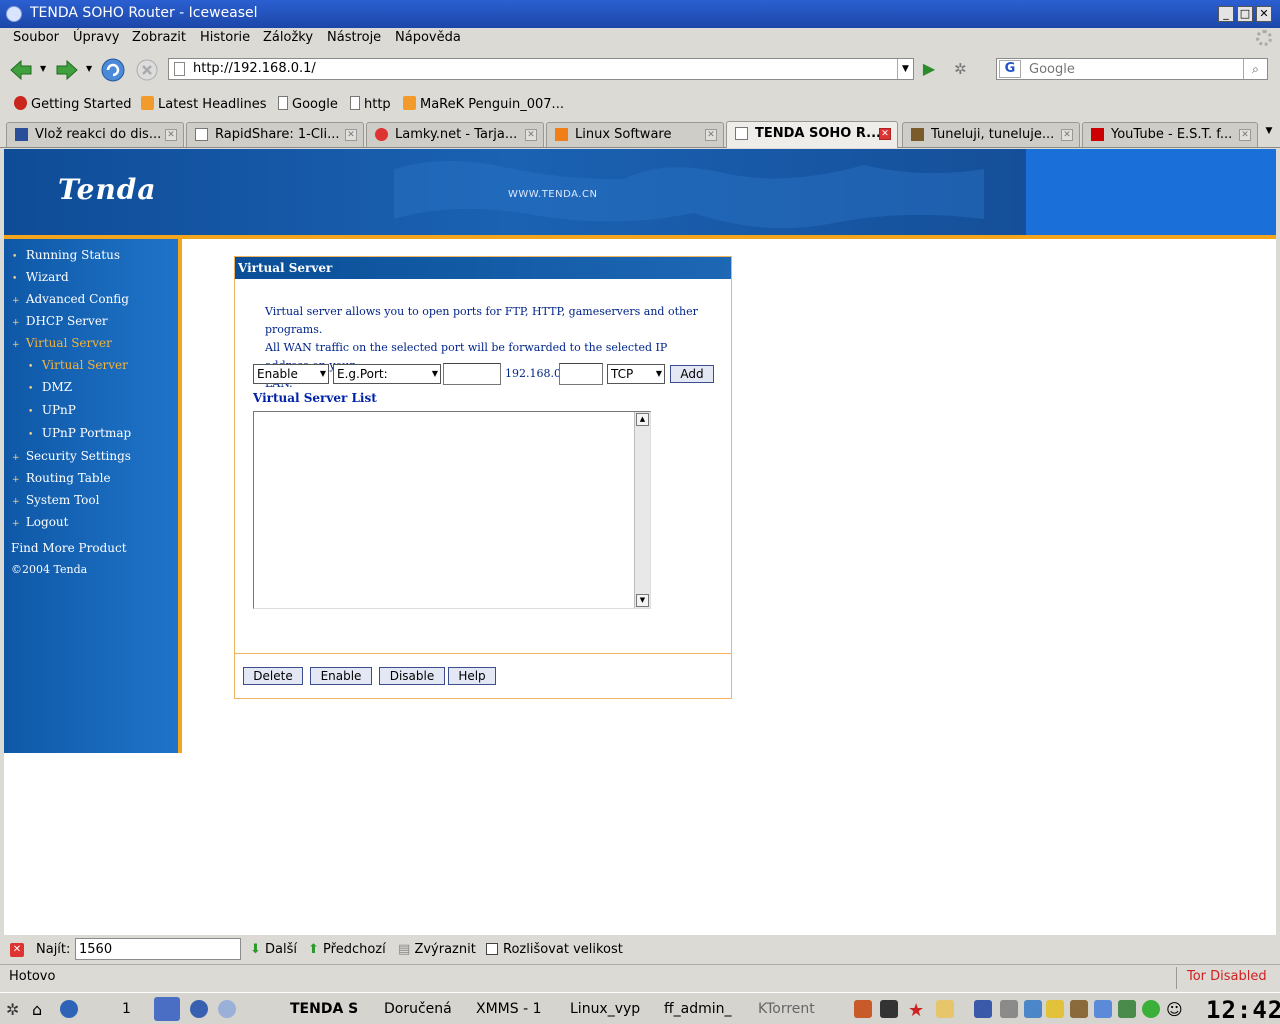  What do you see at coordinates (52, 410) in the screenshot?
I see `sidebar-subitem-upnp: • UPnP` at bounding box center [52, 410].